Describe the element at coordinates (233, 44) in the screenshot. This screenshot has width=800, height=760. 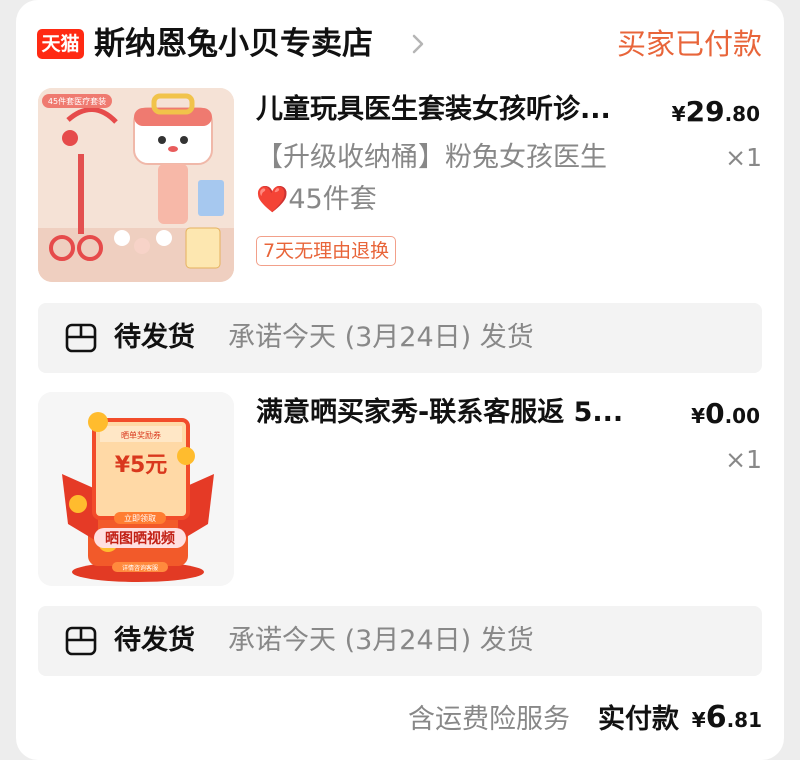
I see `shop-name: 斯纳恩兔小贝专卖店` at that location.